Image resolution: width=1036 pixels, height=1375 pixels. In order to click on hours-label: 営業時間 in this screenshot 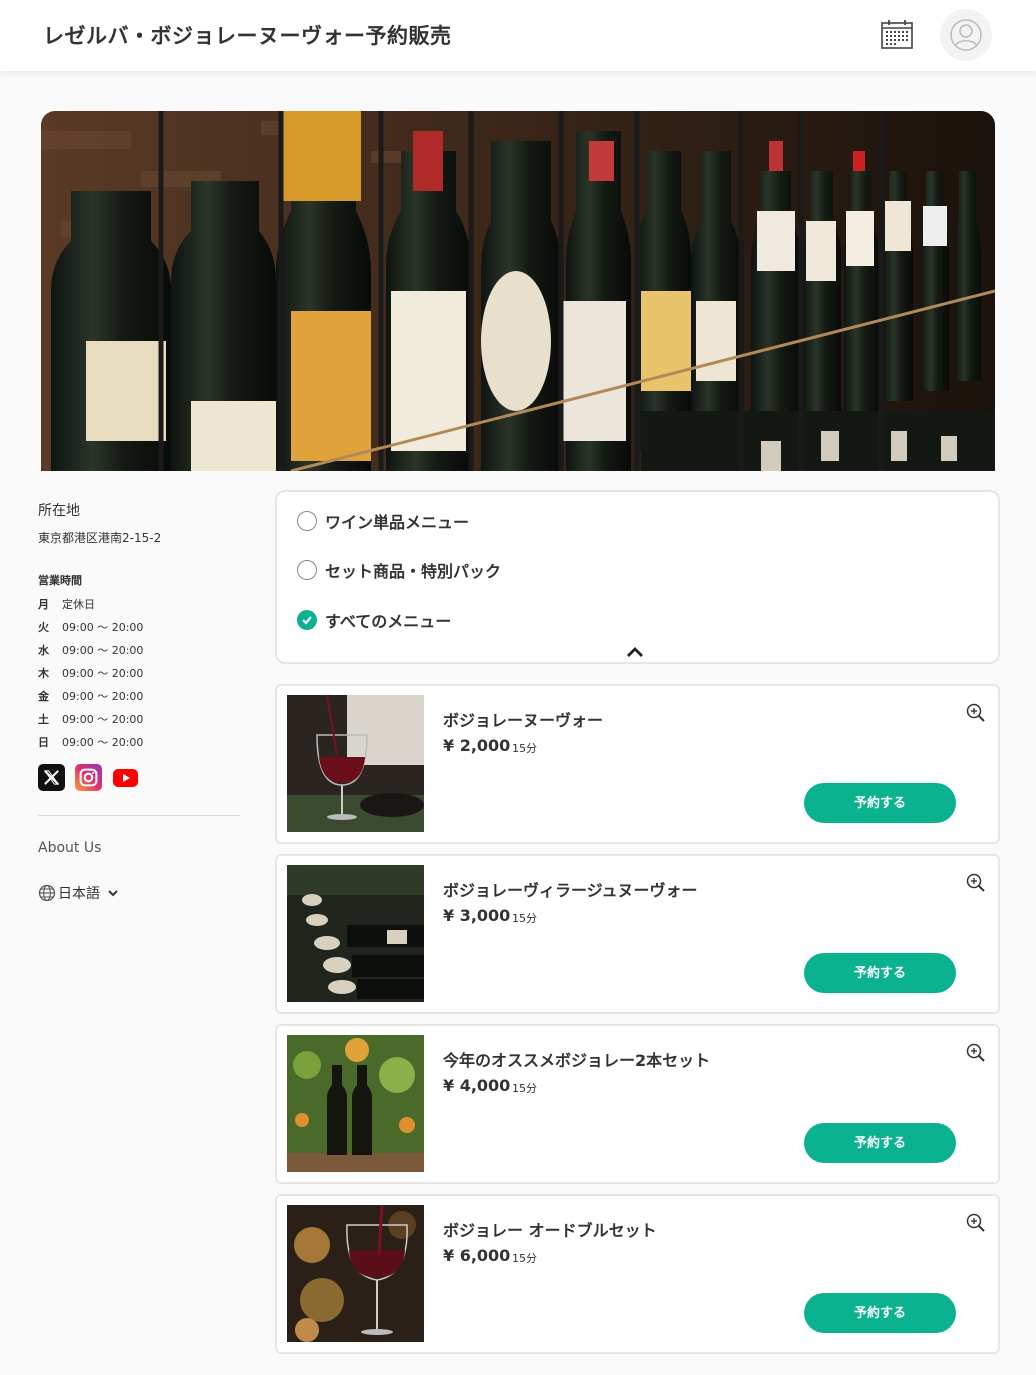, I will do `click(60, 580)`.